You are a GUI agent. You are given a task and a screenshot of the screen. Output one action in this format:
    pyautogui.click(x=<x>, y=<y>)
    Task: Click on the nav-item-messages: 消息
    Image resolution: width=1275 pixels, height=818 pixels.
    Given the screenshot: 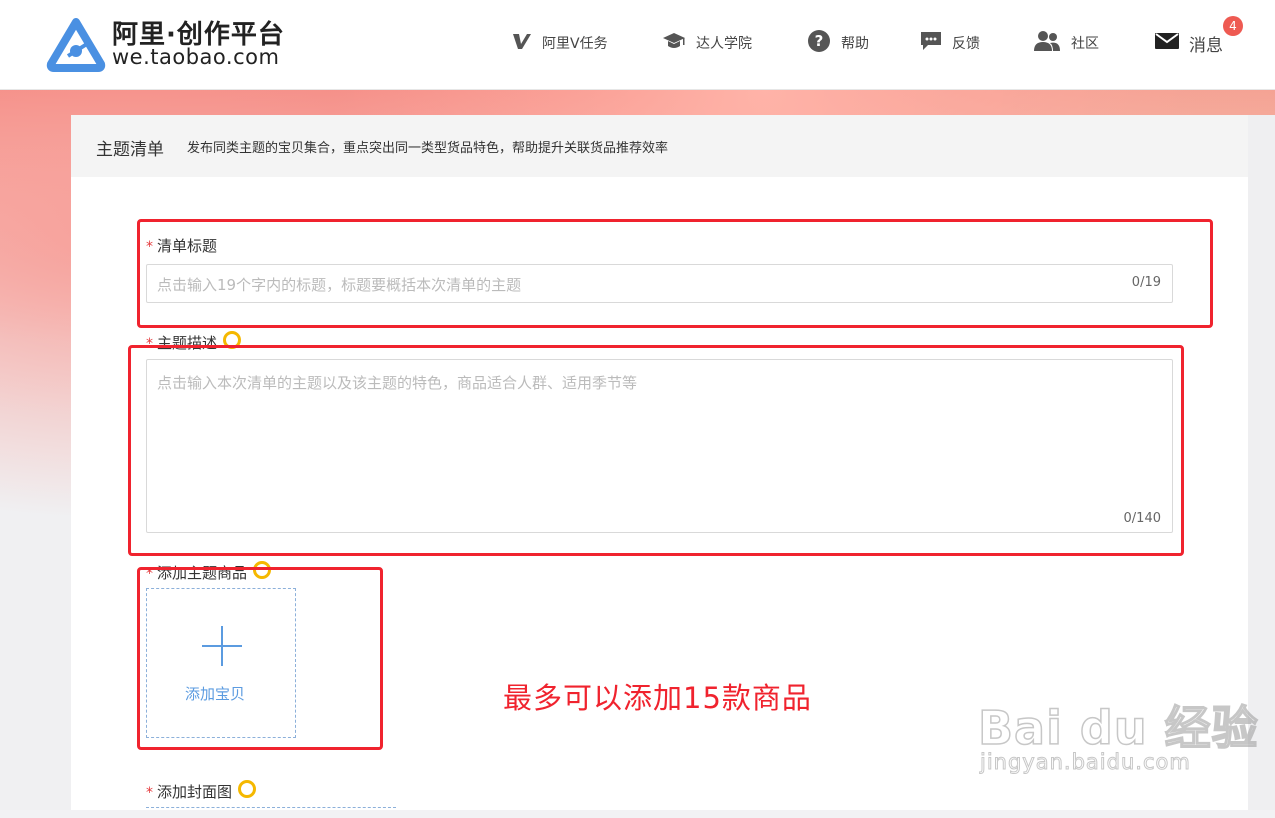 What is the action you would take?
    pyautogui.click(x=1189, y=43)
    